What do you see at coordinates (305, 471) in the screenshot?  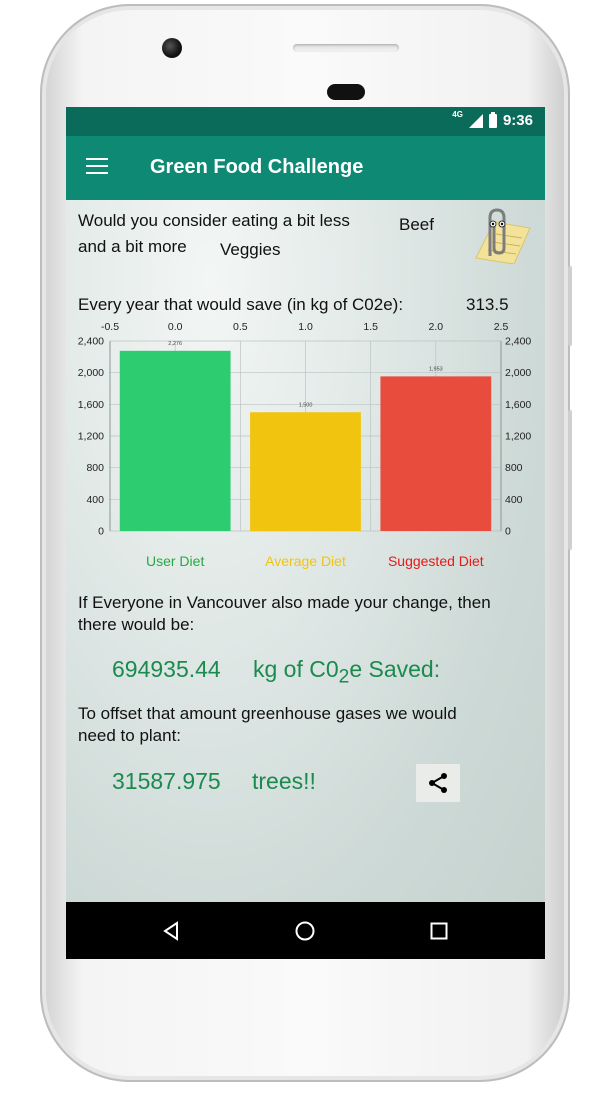 I see `bar-average-diet` at bounding box center [305, 471].